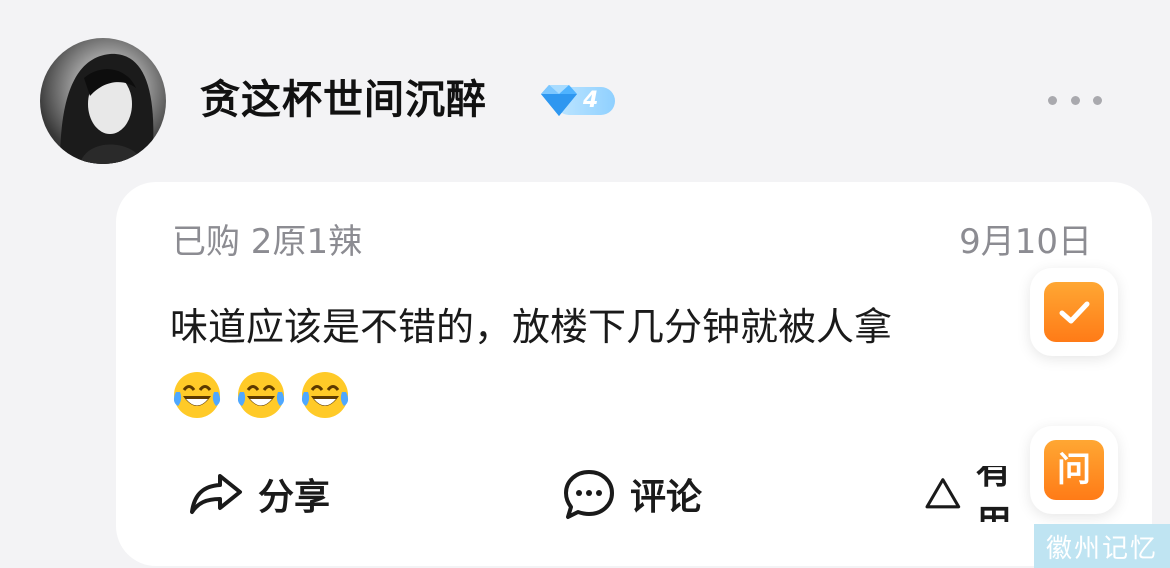 The height and width of the screenshot is (568, 1170). I want to click on ask-label: 问, so click(1074, 470).